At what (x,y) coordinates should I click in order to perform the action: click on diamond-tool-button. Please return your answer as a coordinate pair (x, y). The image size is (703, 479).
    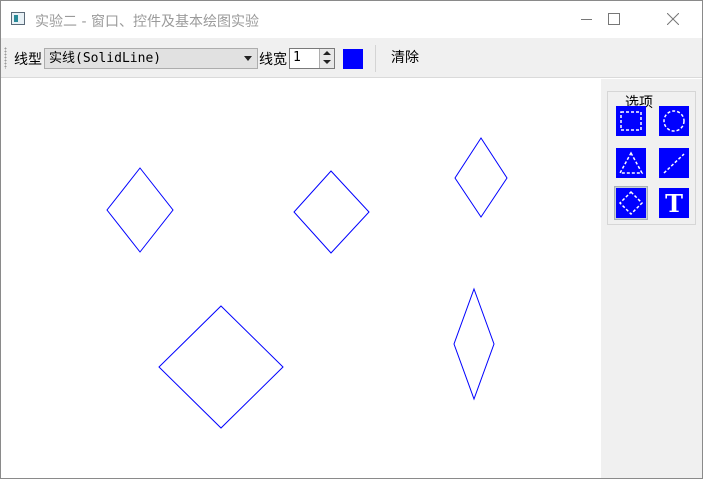
    Looking at the image, I should click on (631, 203).